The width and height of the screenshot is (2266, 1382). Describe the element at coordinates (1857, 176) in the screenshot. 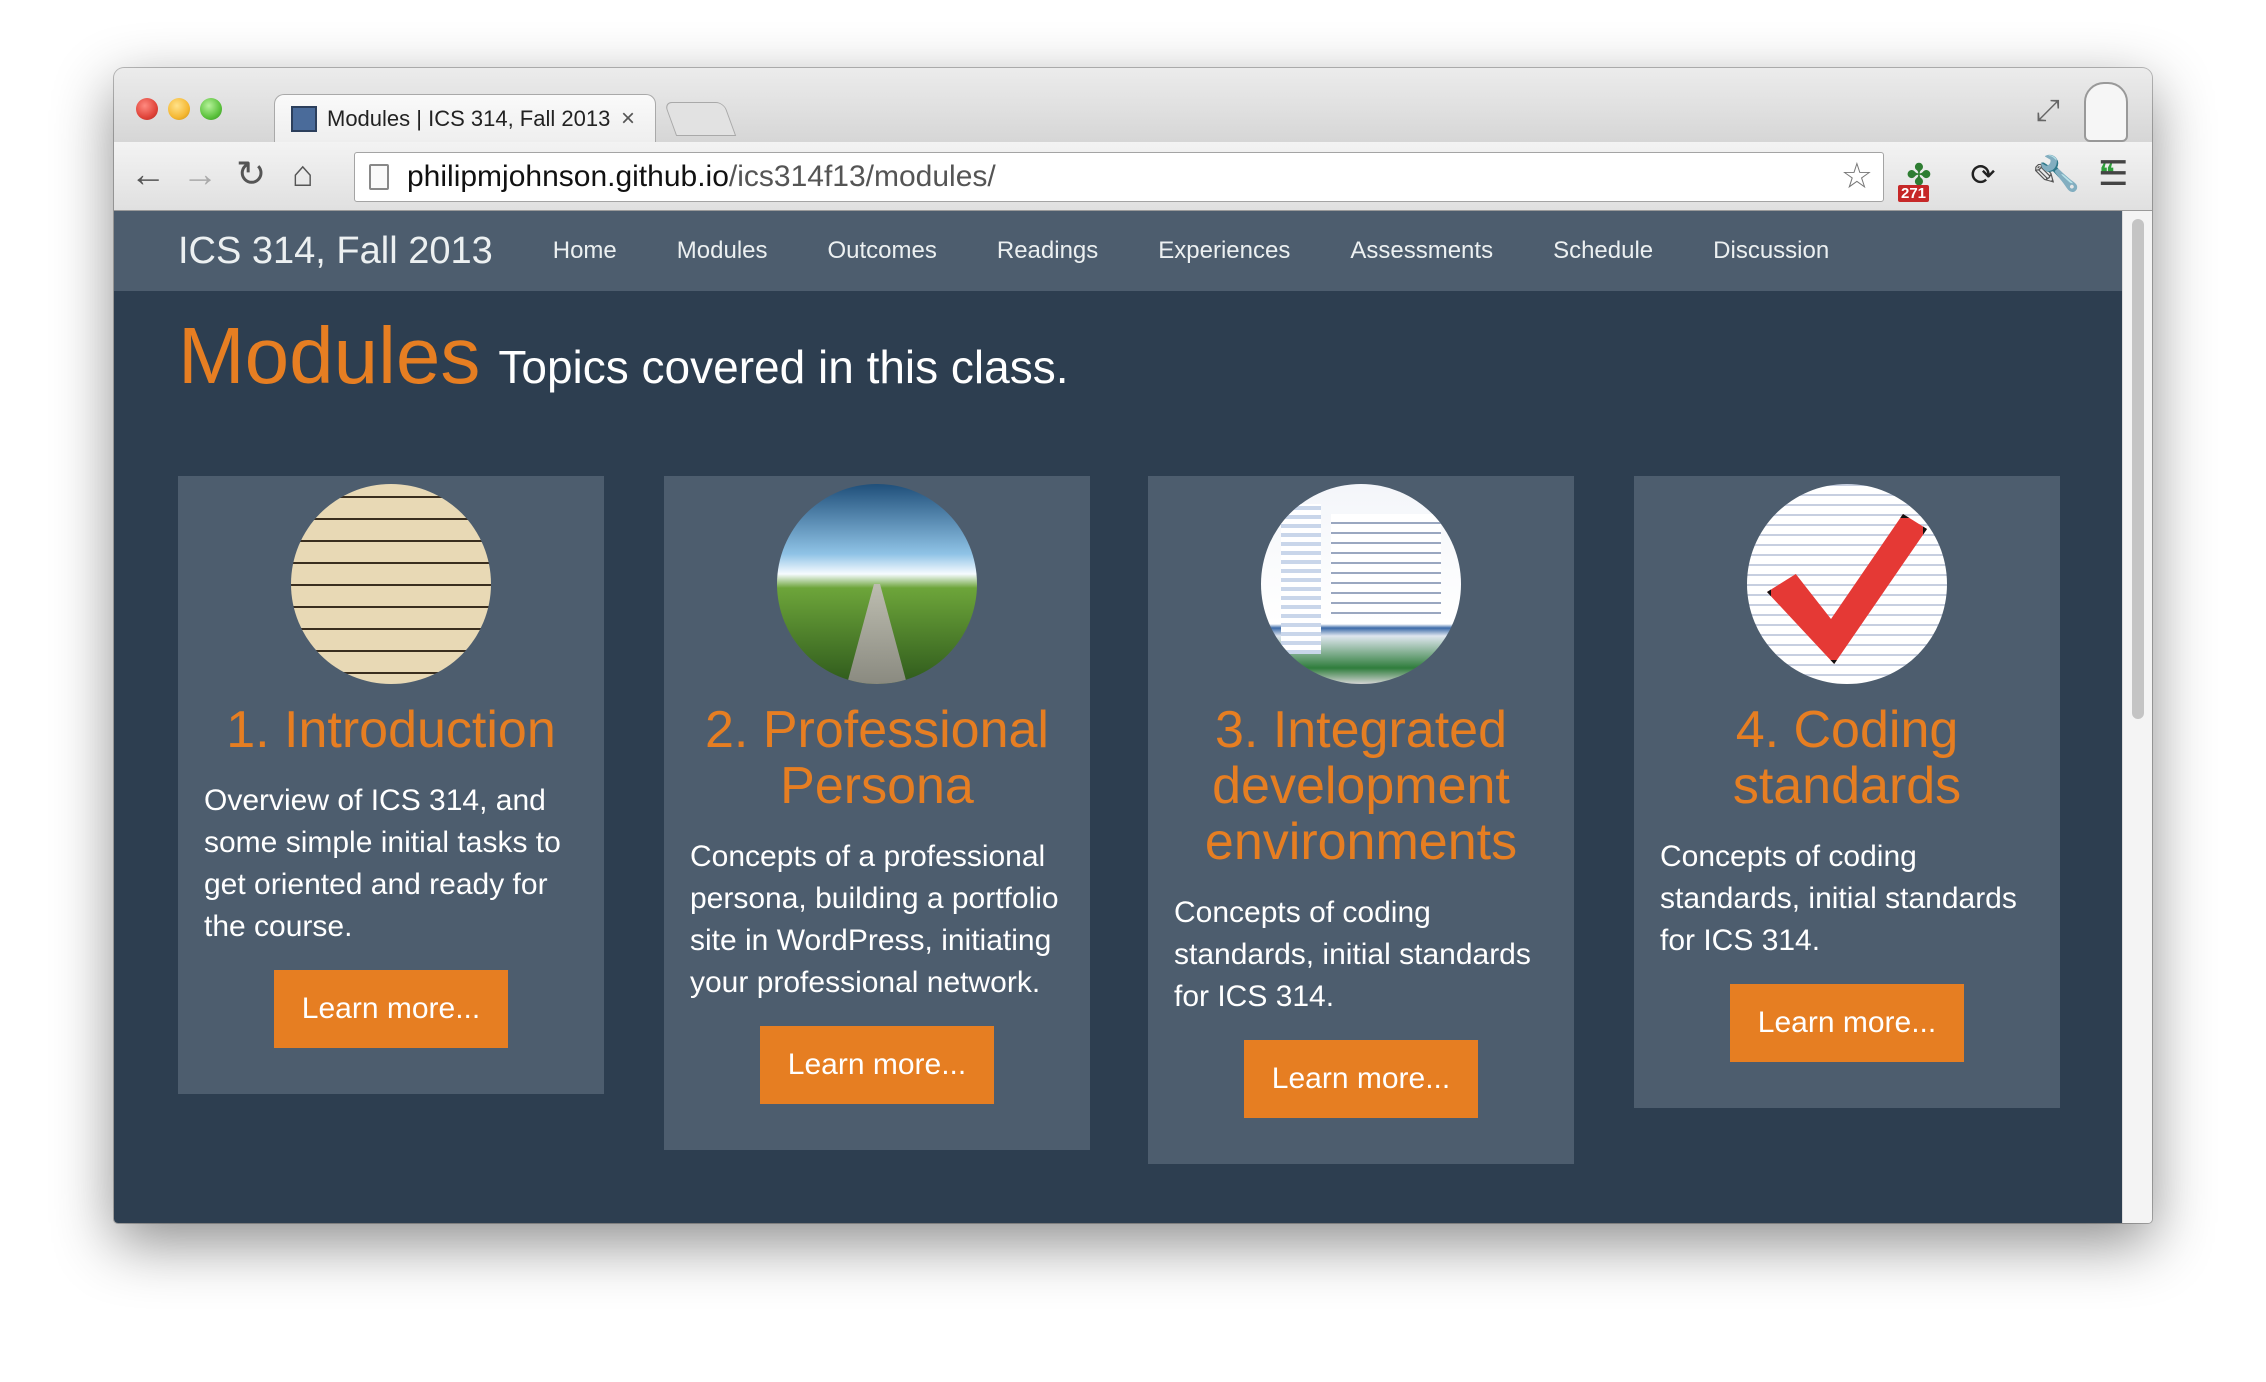

I see `bookmark-star-icon: ☆` at that location.